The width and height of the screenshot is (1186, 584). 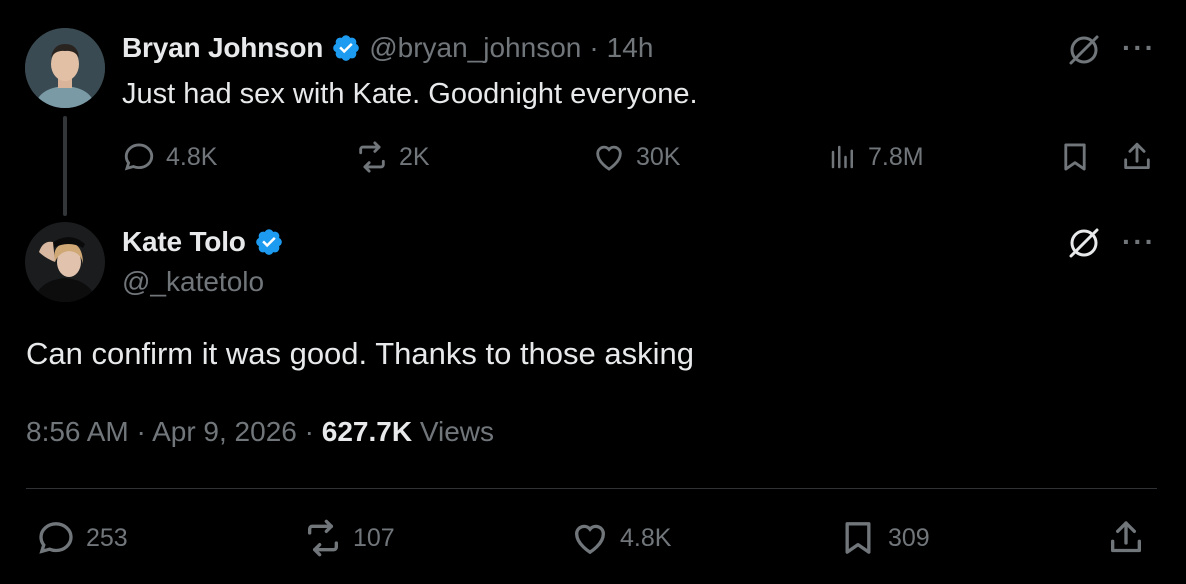 I want to click on like-button: 4.8K, so click(x=620, y=538).